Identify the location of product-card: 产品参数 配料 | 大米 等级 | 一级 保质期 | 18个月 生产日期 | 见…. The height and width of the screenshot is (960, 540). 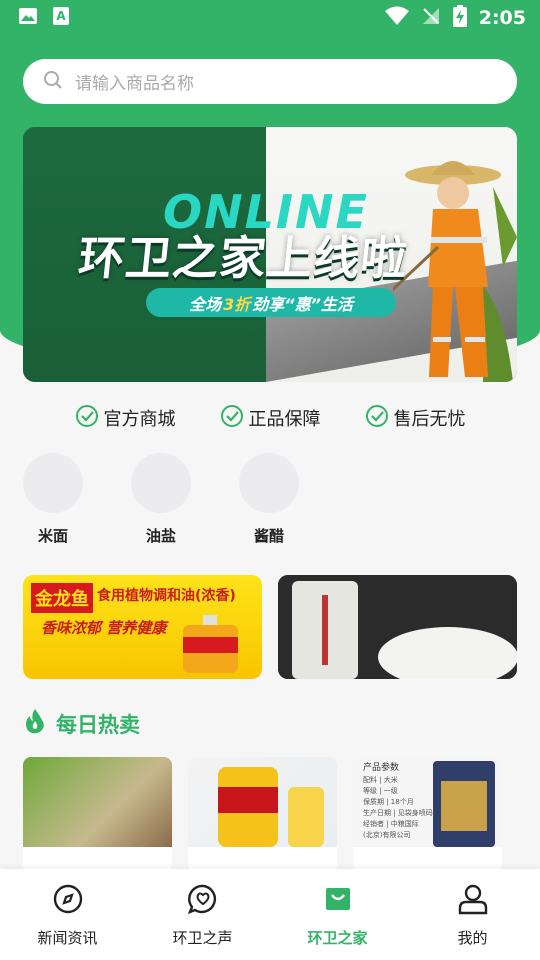
(427, 814).